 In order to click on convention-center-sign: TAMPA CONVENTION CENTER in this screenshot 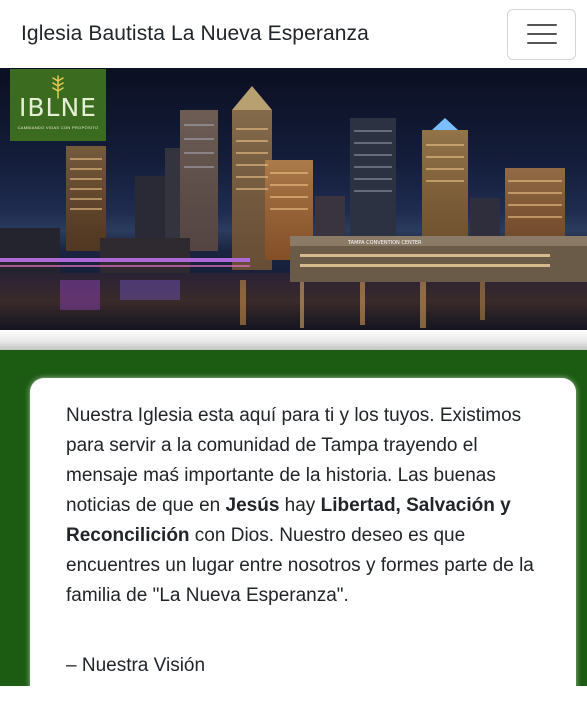, I will do `click(384, 243)`.